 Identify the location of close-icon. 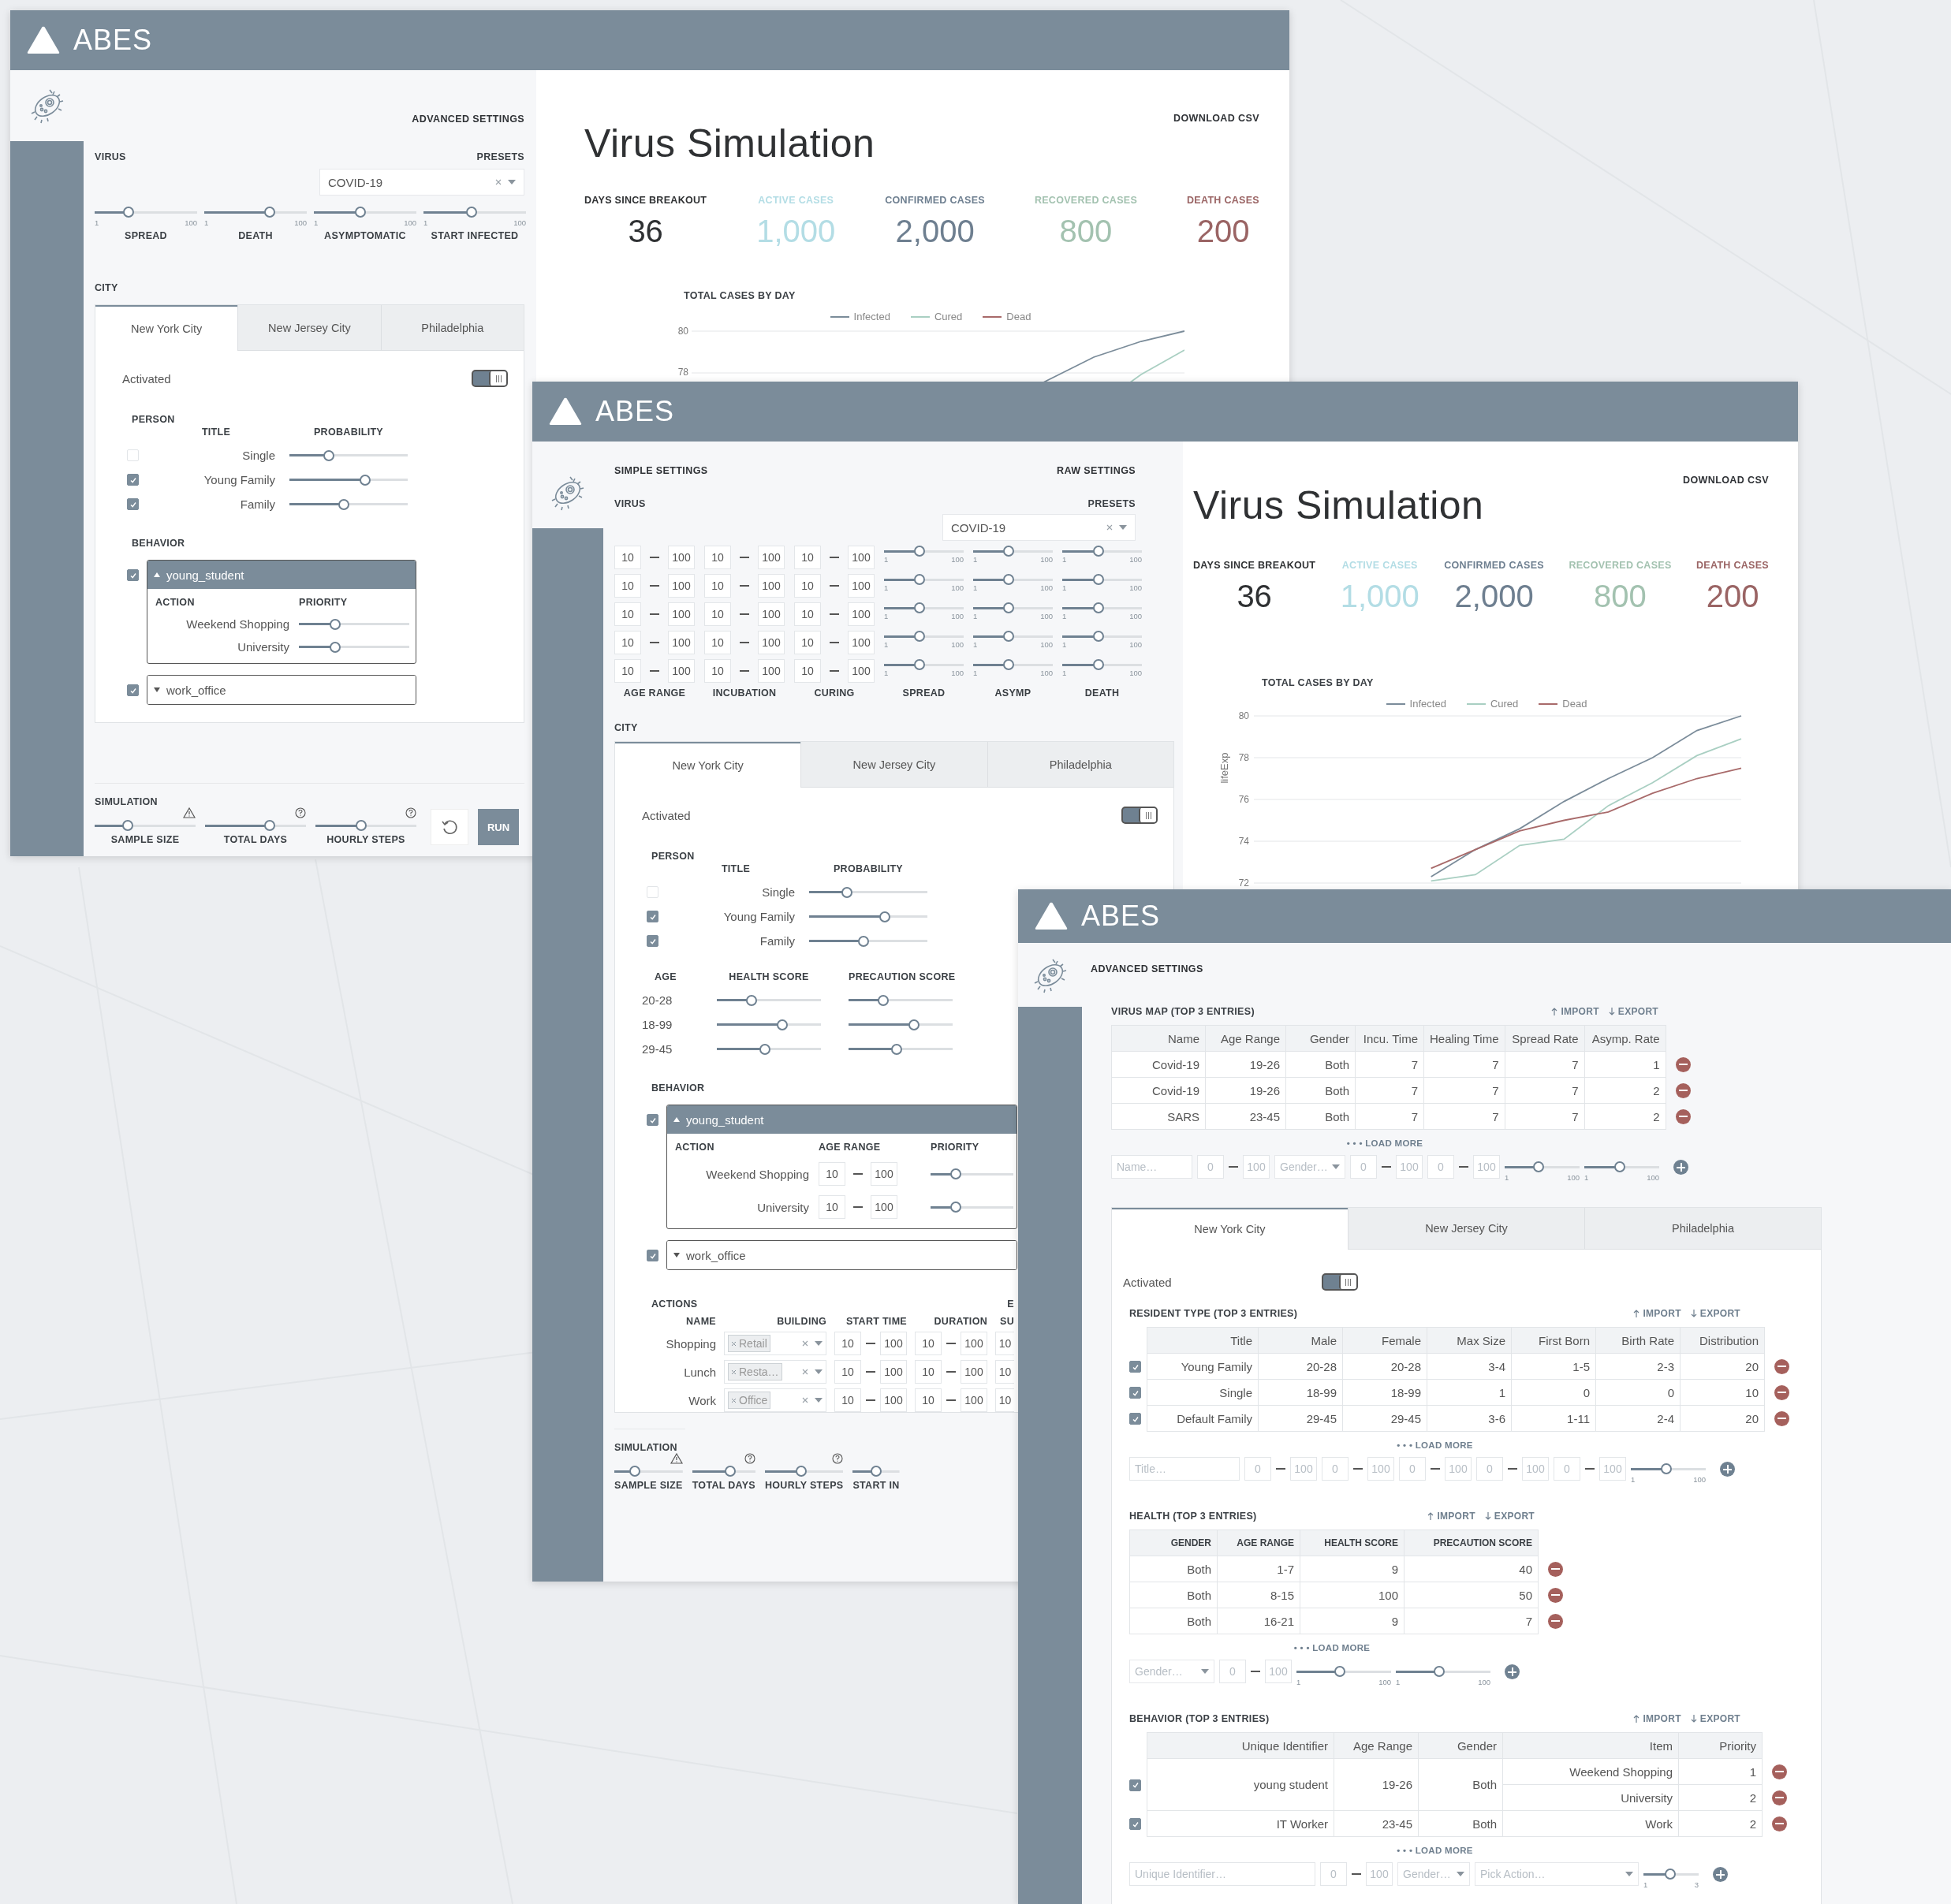
(734, 1400).